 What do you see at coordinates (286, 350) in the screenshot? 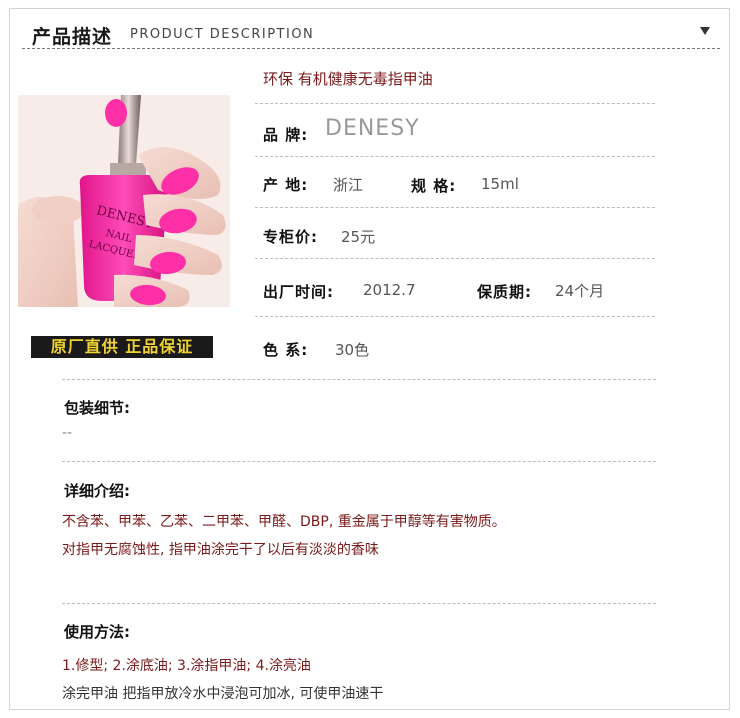
I see `color-series-label: 色 系:` at bounding box center [286, 350].